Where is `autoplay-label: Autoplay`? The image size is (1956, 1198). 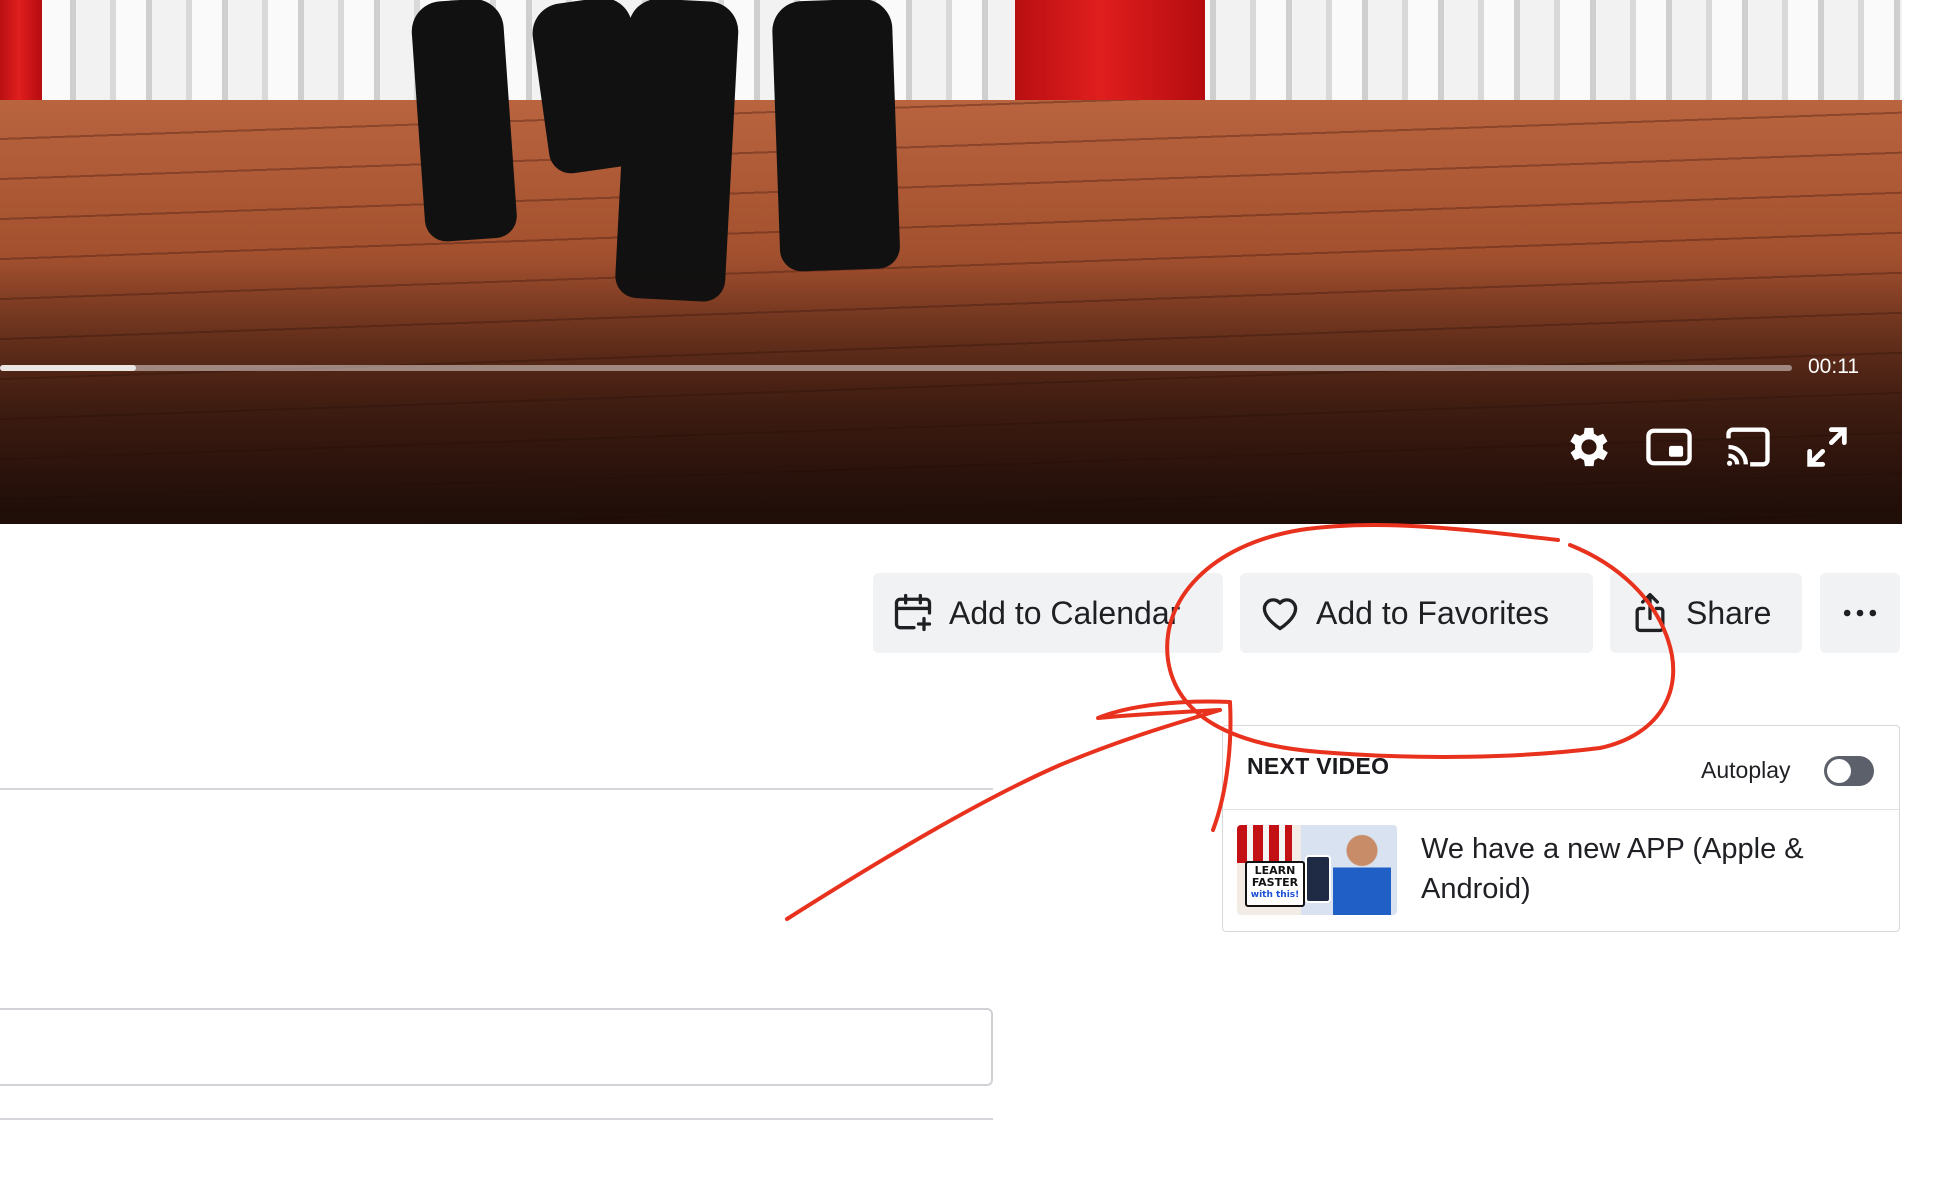
autoplay-label: Autoplay is located at coordinates (1746, 770).